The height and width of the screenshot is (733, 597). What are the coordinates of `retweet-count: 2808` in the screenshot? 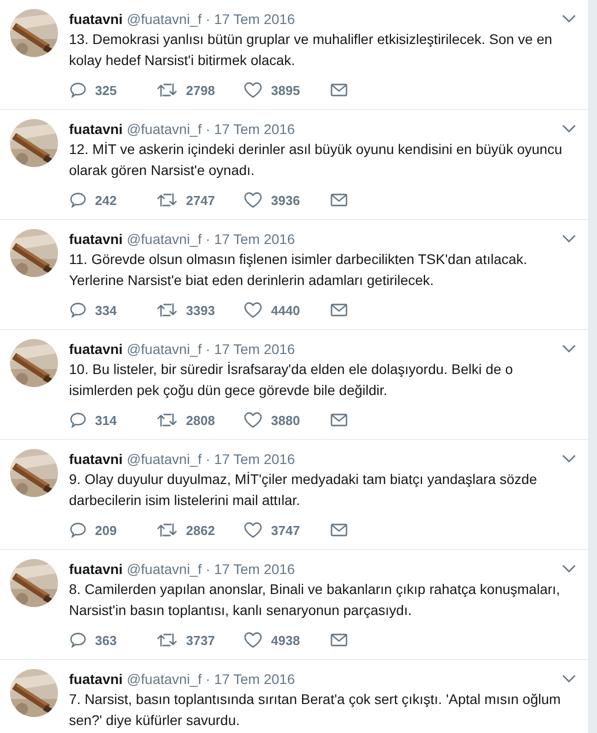 It's located at (200, 420).